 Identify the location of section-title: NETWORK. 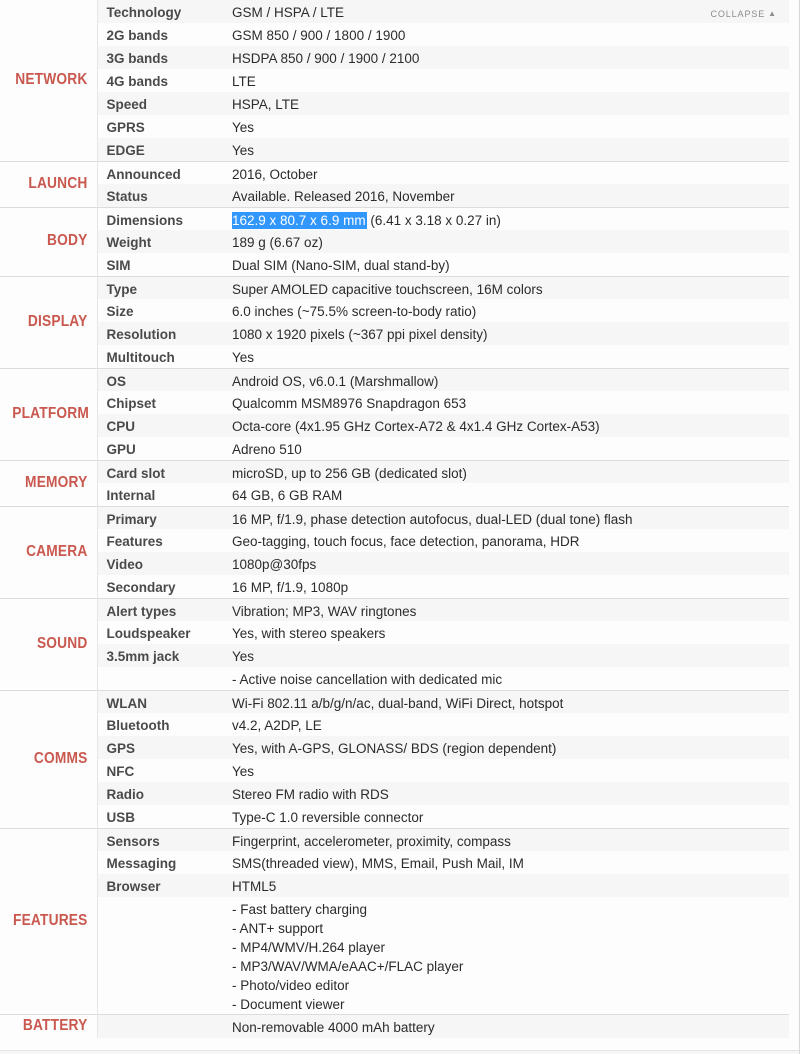
(51, 79).